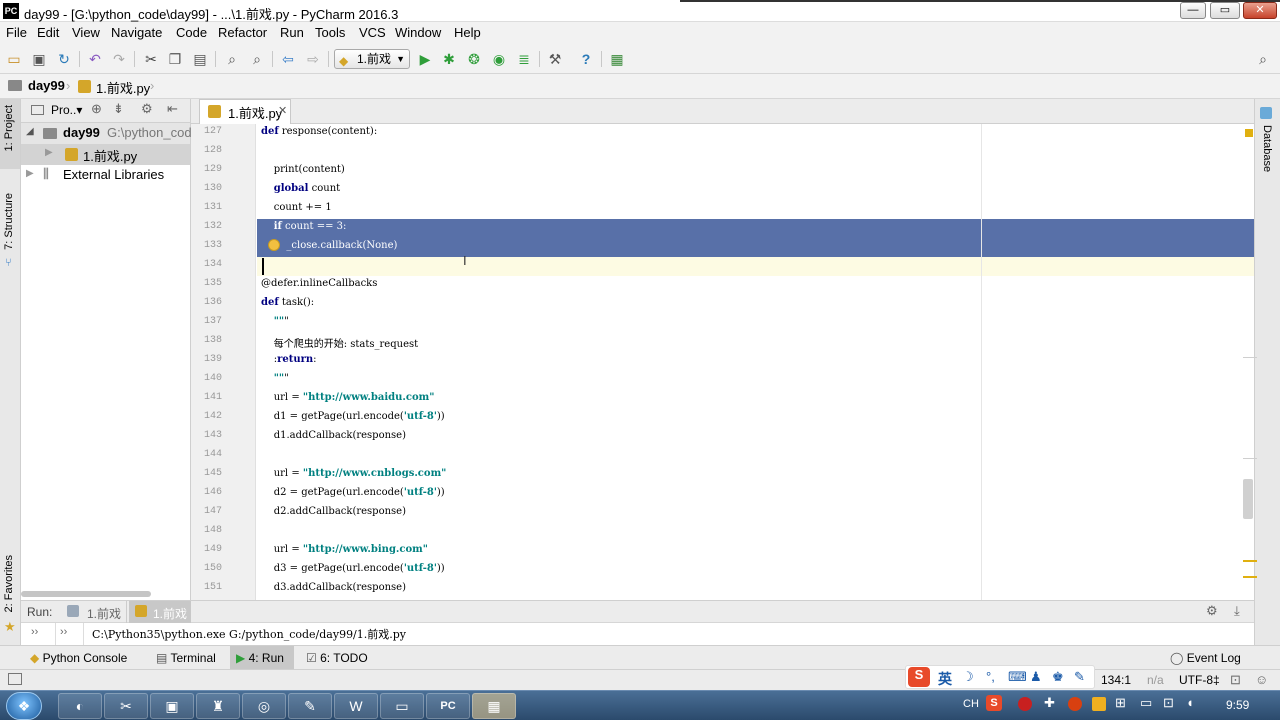 The height and width of the screenshot is (720, 1280). What do you see at coordinates (288, 59) in the screenshot?
I see `back-icon: ⇦` at bounding box center [288, 59].